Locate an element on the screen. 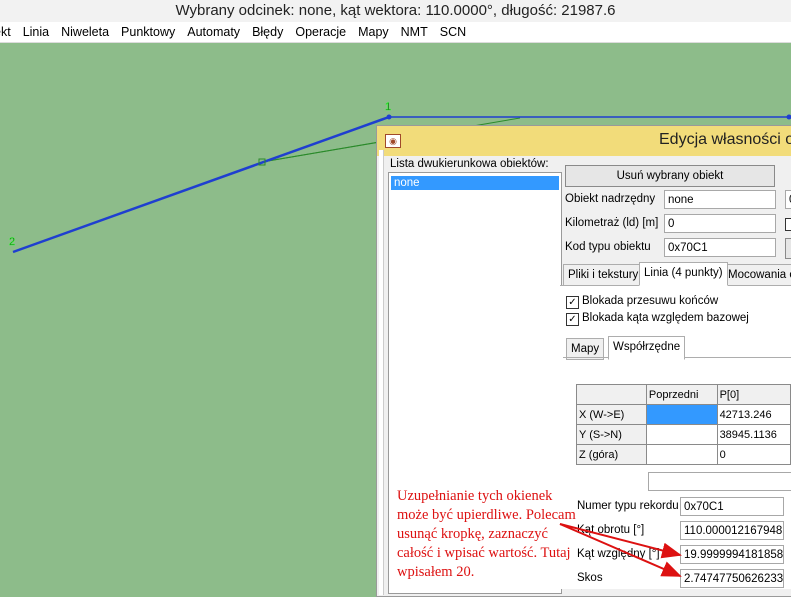  subtab-coordinates: Współrzędne is located at coordinates (646, 348).